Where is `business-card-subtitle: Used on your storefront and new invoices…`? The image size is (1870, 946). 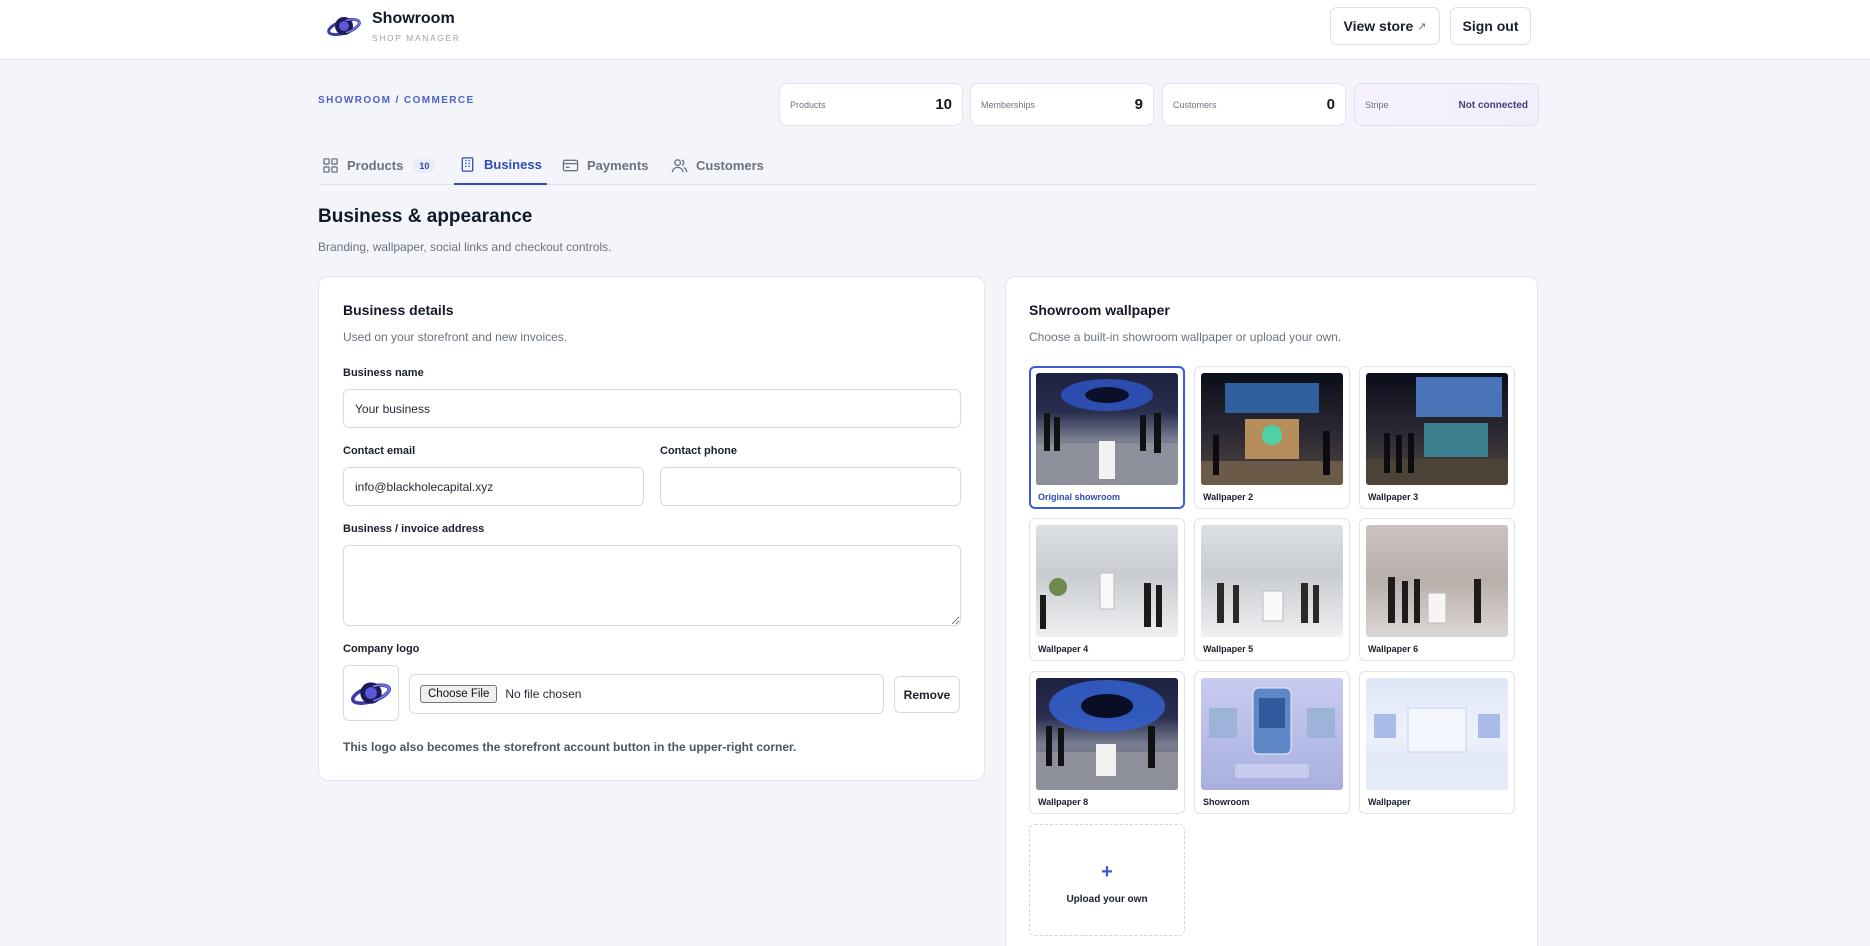
business-card-subtitle: Used on your storefront and new invoices… is located at coordinates (455, 337).